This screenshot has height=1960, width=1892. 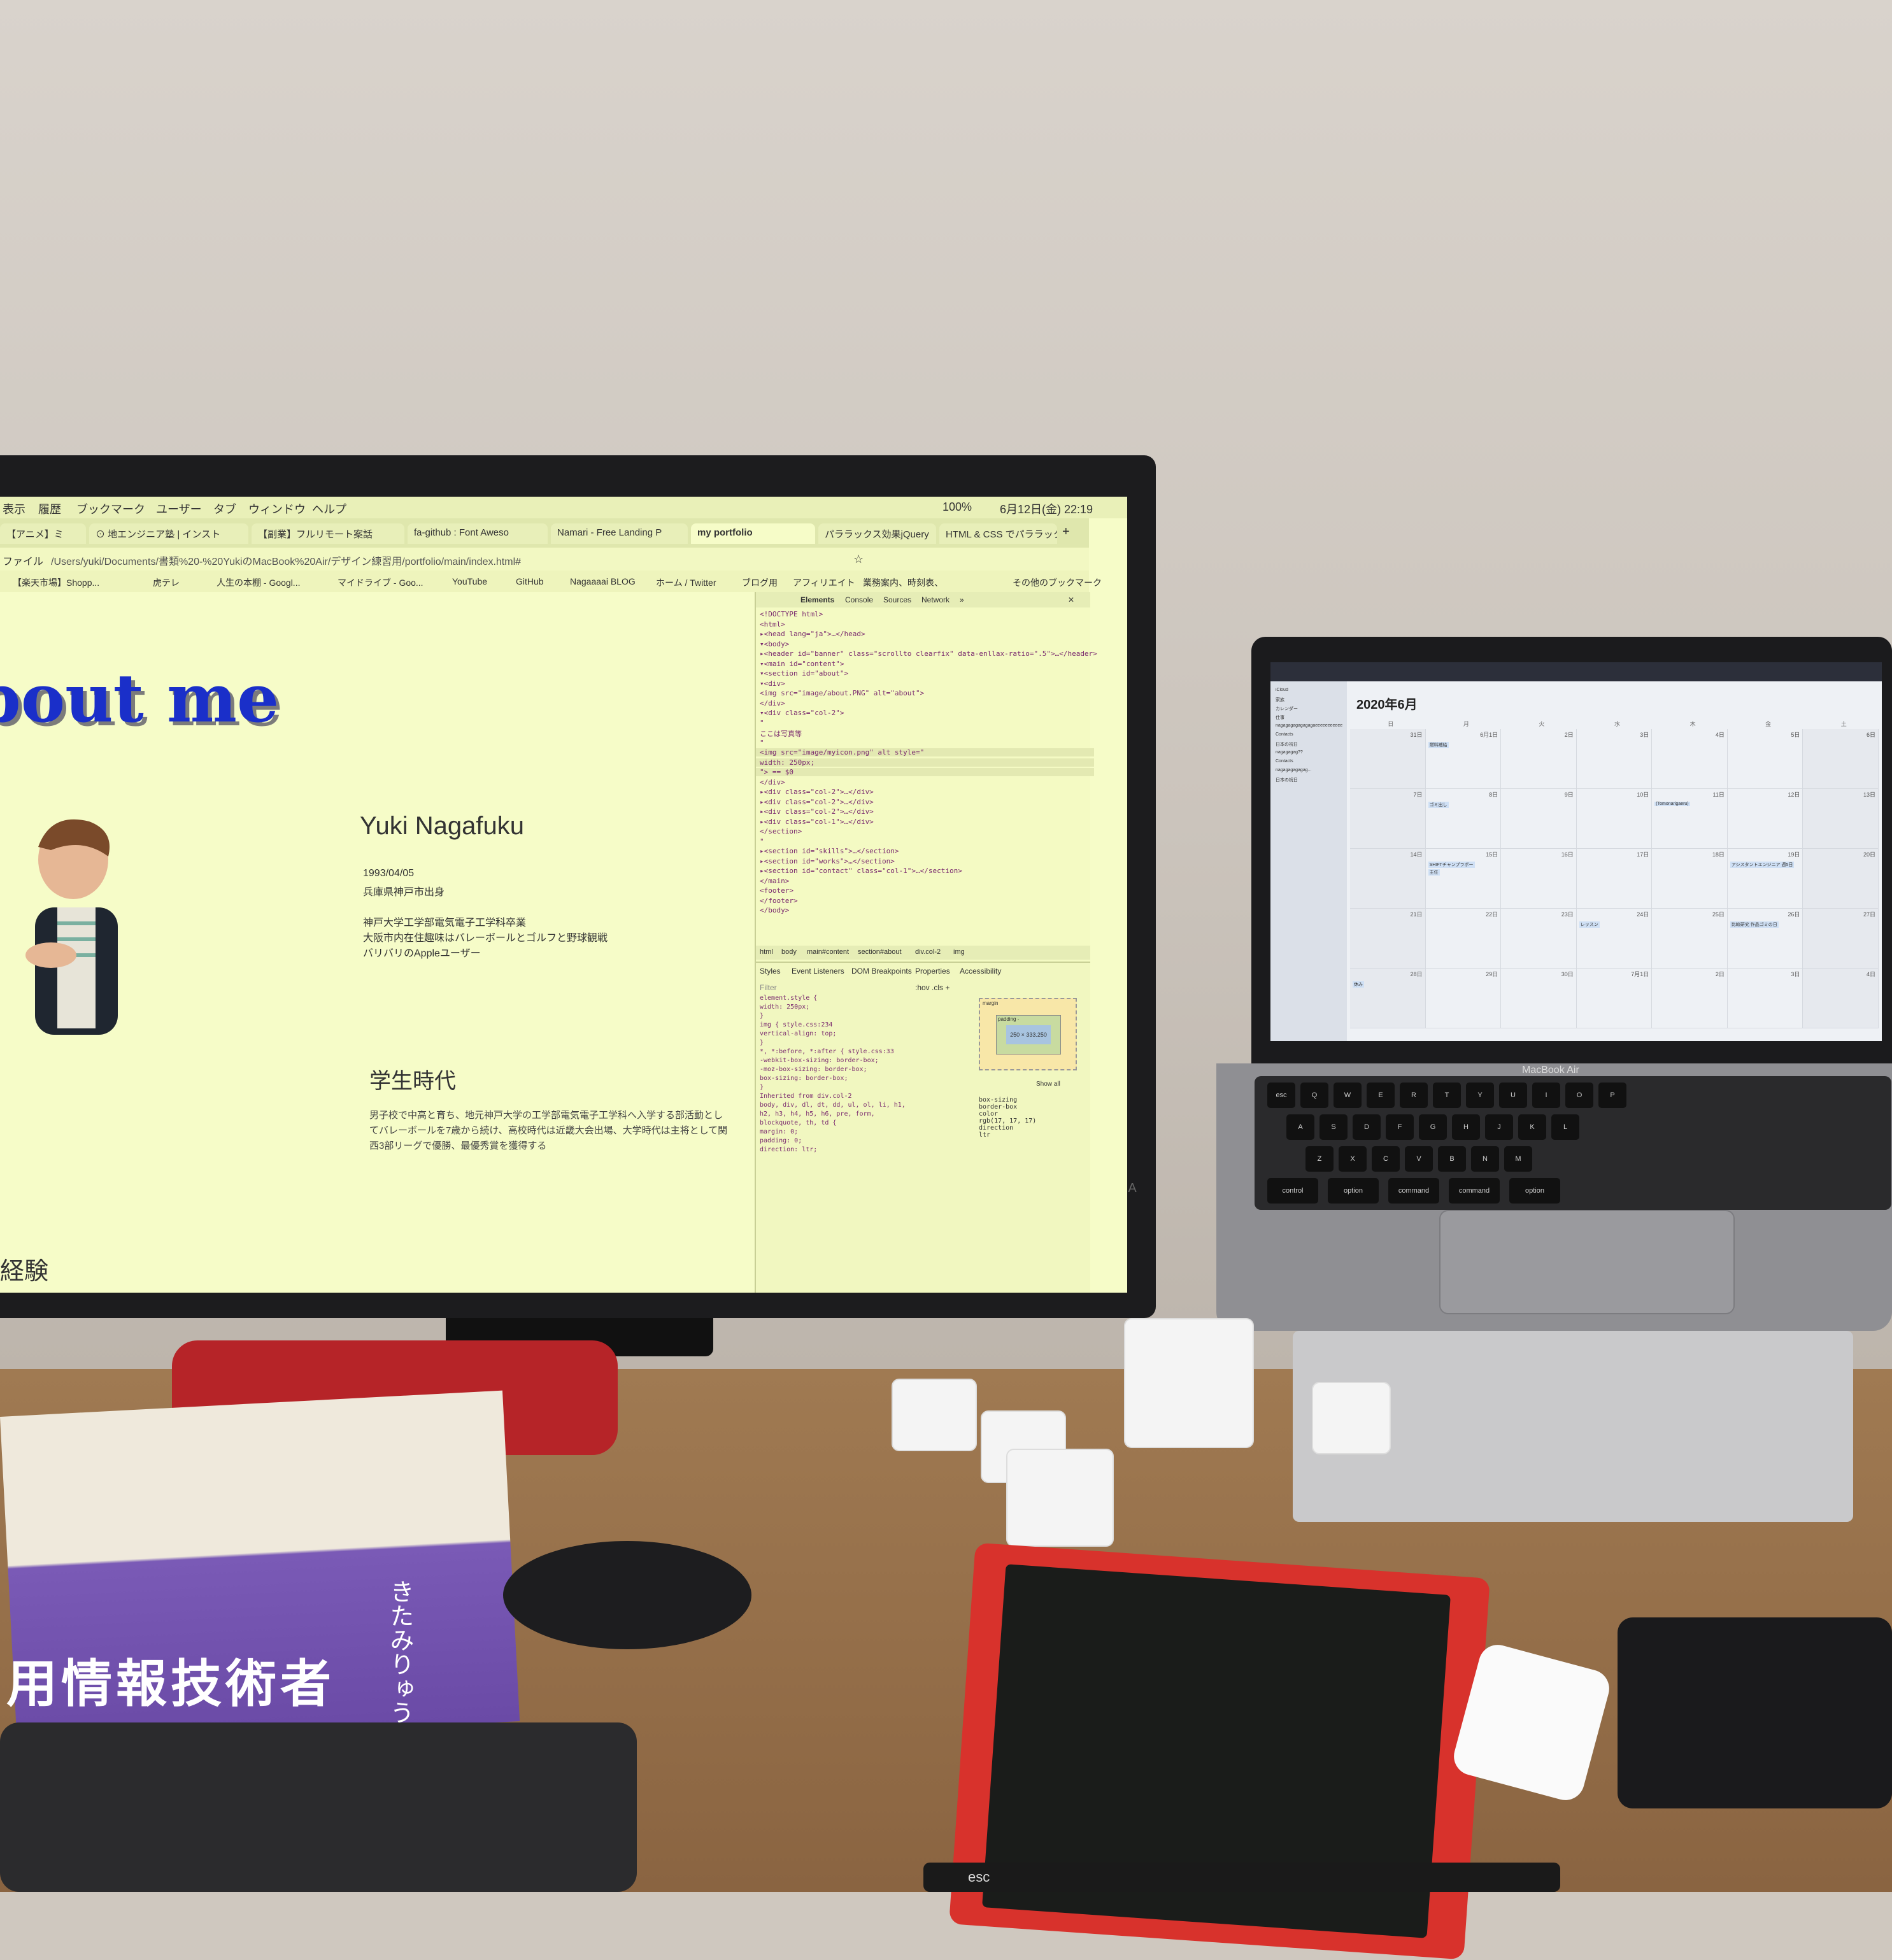 I want to click on keyboard-key: W, so click(x=1348, y=1095).